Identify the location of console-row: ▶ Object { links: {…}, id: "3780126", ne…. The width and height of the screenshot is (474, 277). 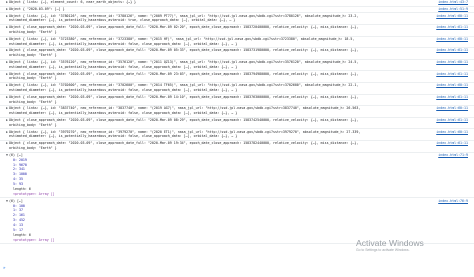
(237, 19).